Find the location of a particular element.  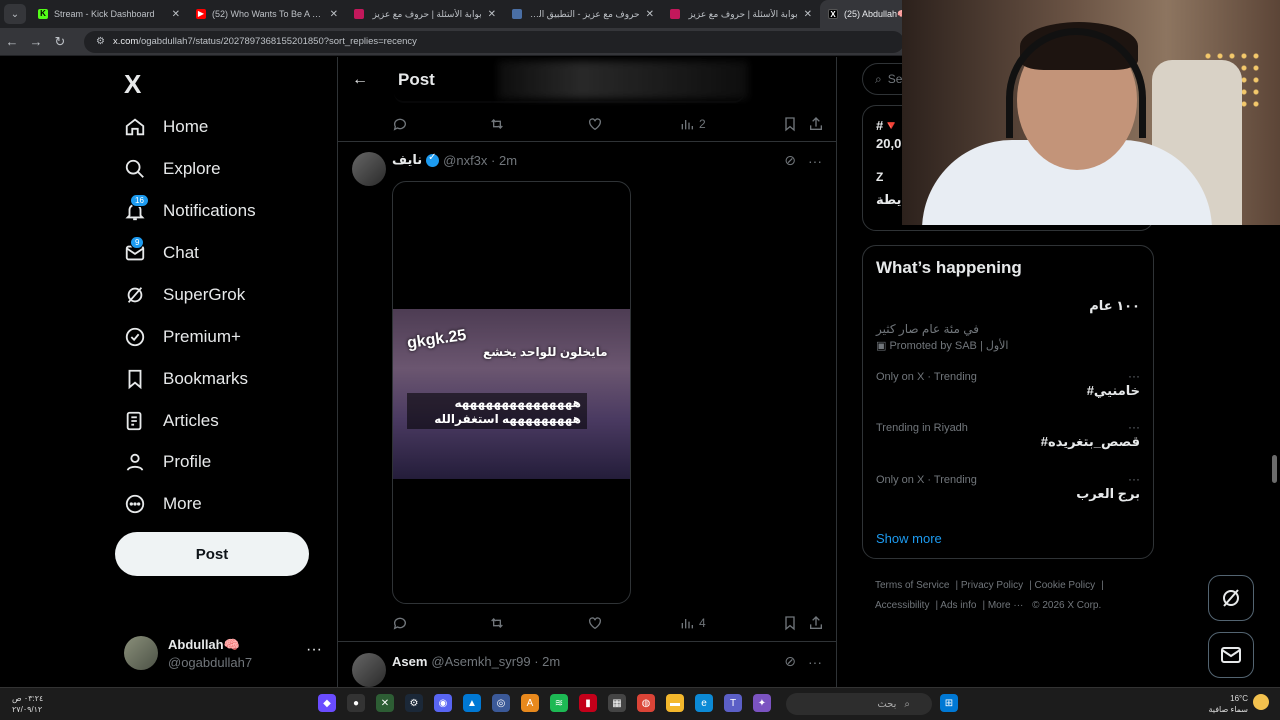

footer-link: Privacy Policy is located at coordinates (992, 585).